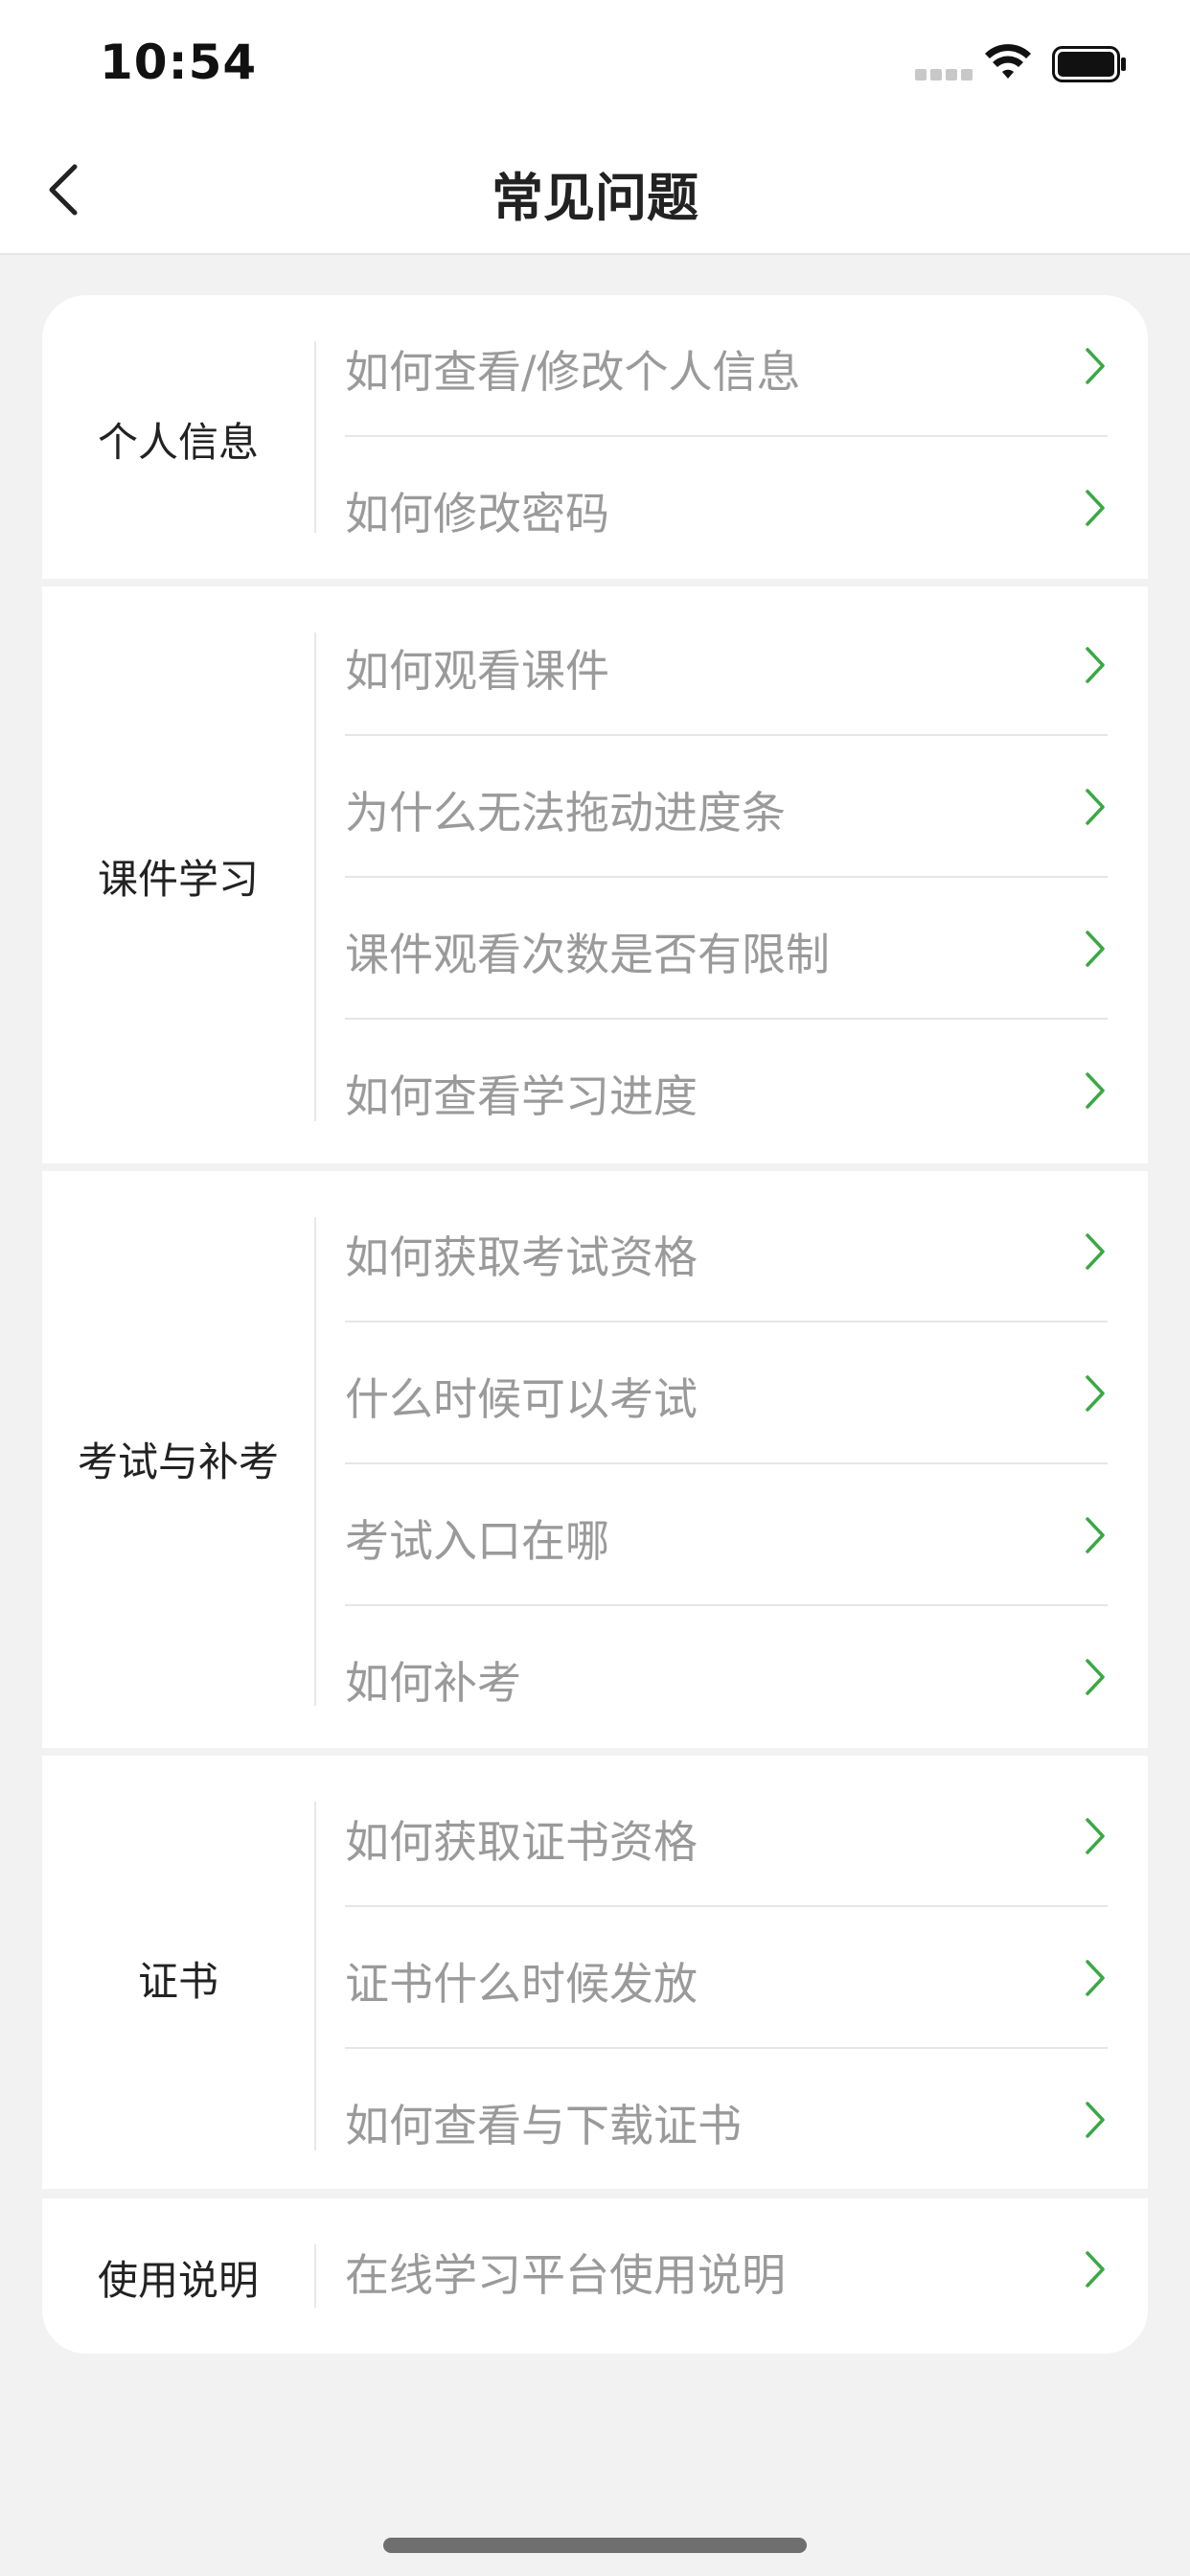 The image size is (1190, 2576). What do you see at coordinates (178, 879) in the screenshot?
I see `section-label: 课件学习` at bounding box center [178, 879].